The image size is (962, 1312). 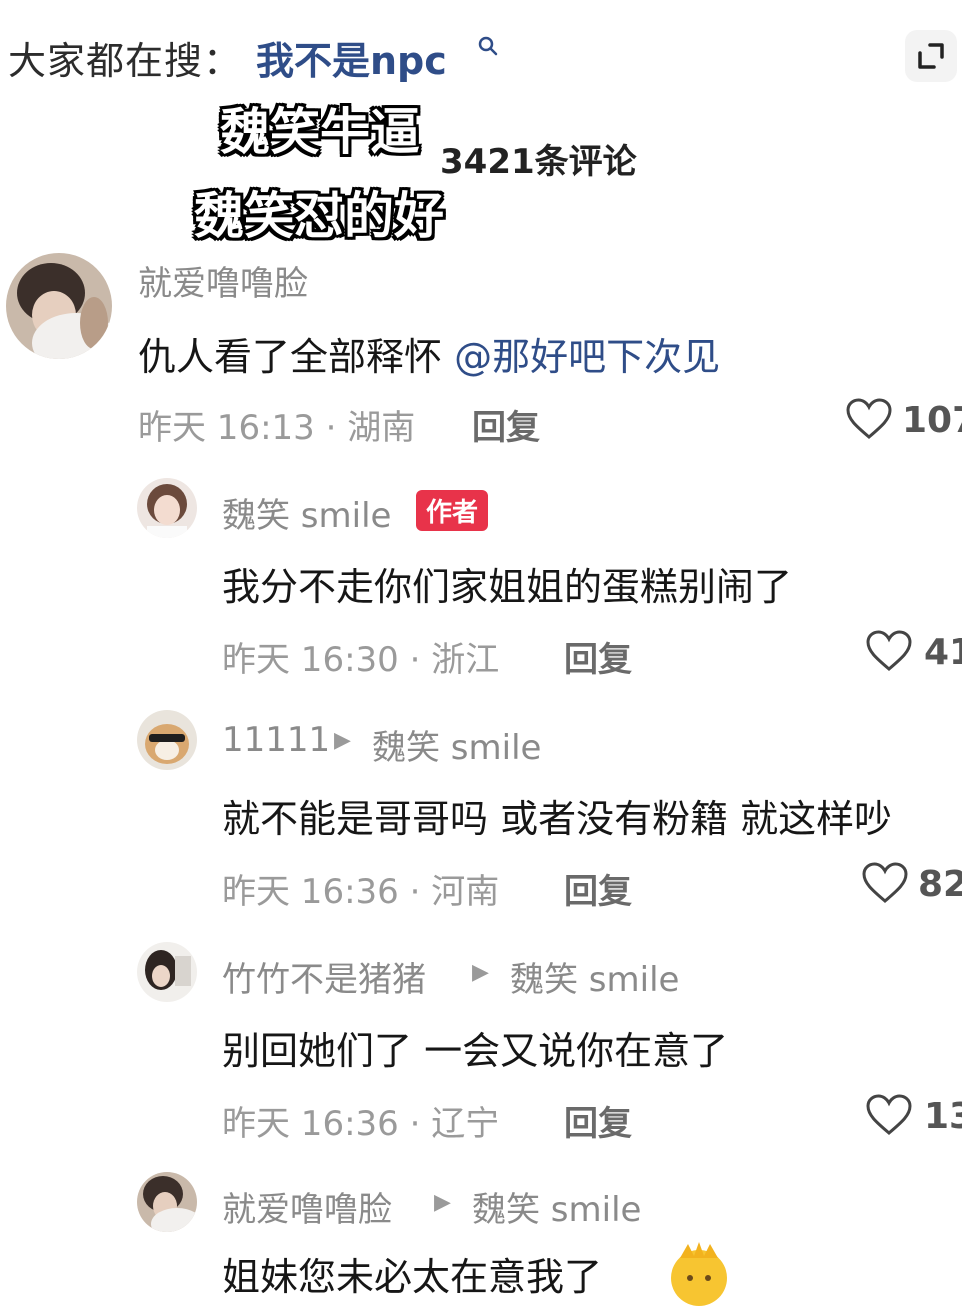 What do you see at coordinates (320, 132) in the screenshot?
I see `overlay-caption-1: 魏笑牛逼` at bounding box center [320, 132].